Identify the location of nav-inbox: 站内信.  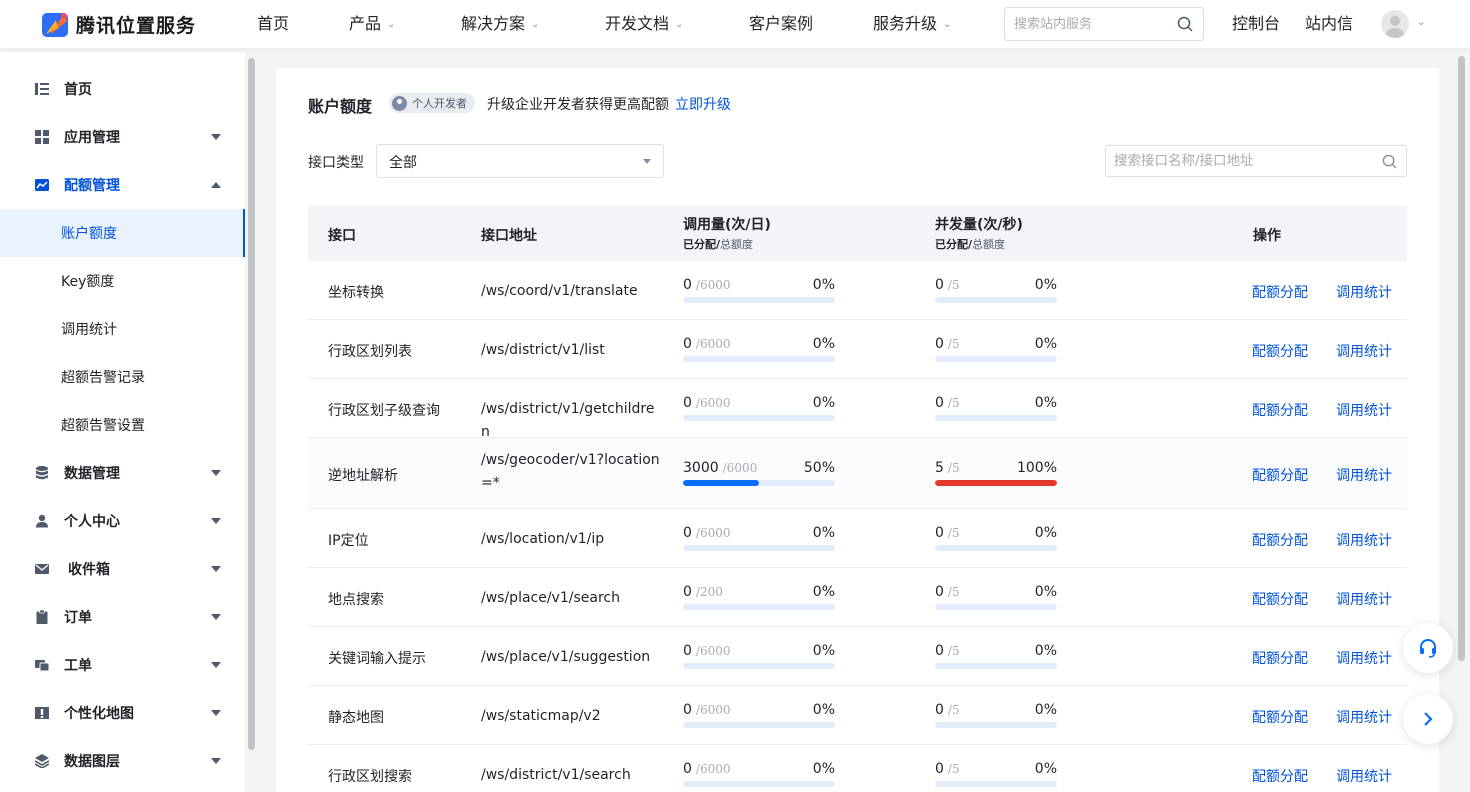
(1329, 24).